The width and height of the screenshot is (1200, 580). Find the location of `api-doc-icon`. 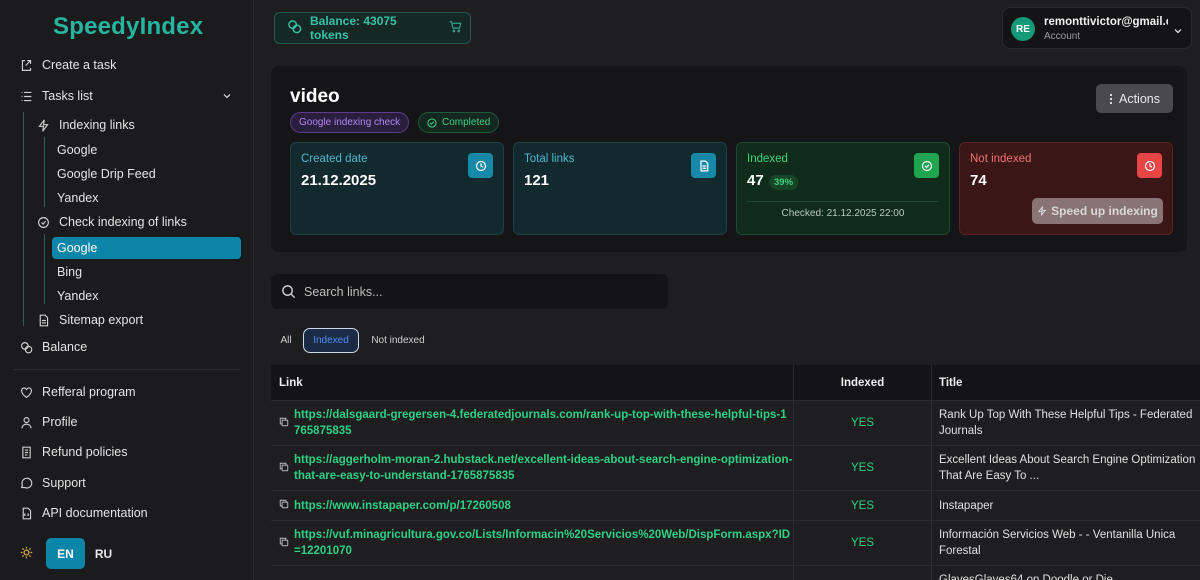

api-doc-icon is located at coordinates (26, 513).